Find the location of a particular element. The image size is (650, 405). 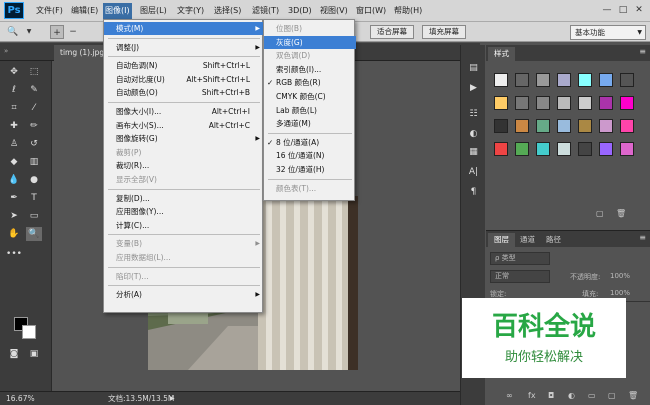

menu-filter: 滤镜(T) is located at coordinates (265, 11).